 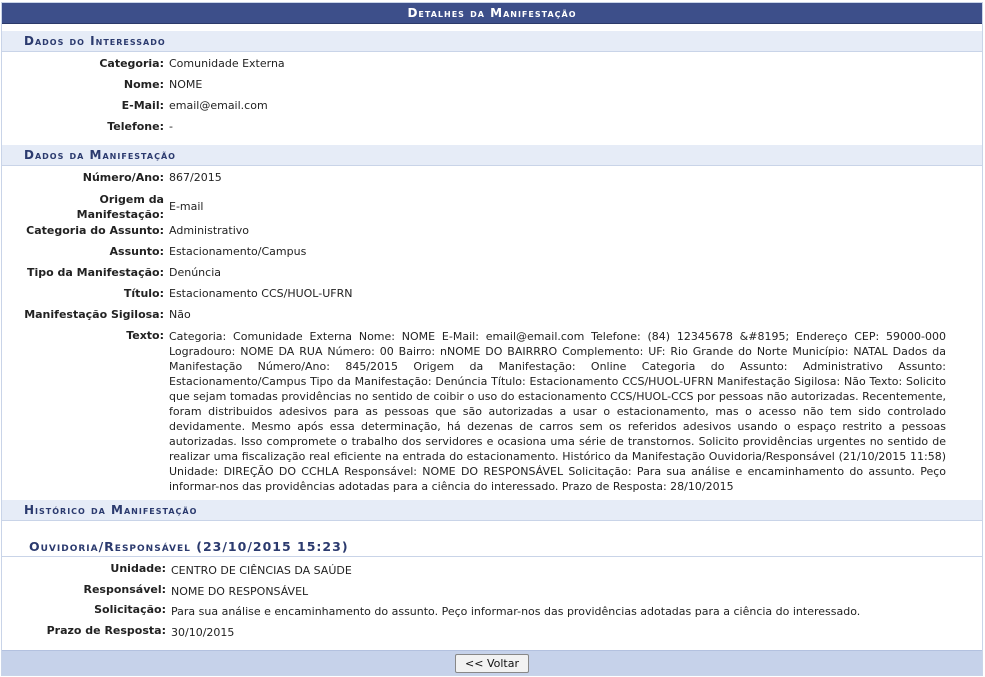 What do you see at coordinates (138, 568) in the screenshot?
I see `label-unidade: Unidade:` at bounding box center [138, 568].